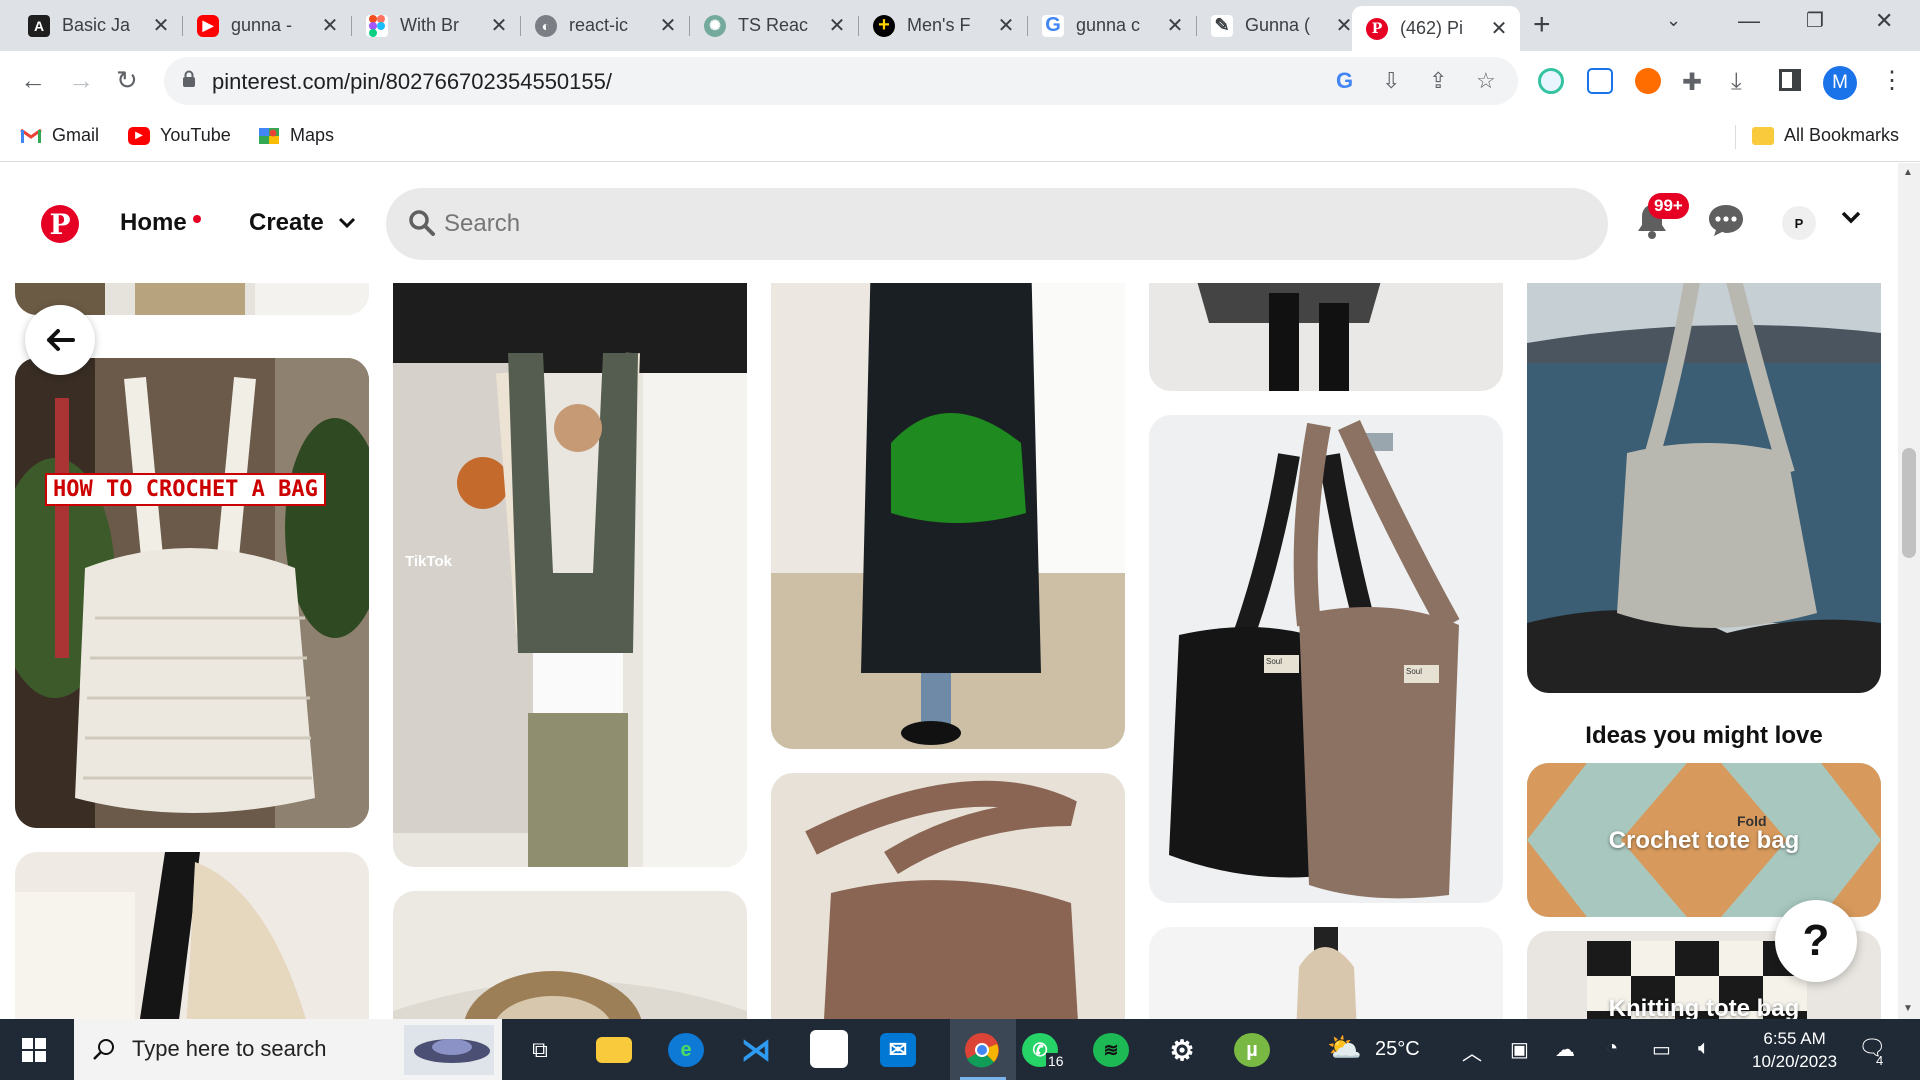 The image size is (1920, 1080). I want to click on pin-image-straw-bag-bed, so click(570, 955).